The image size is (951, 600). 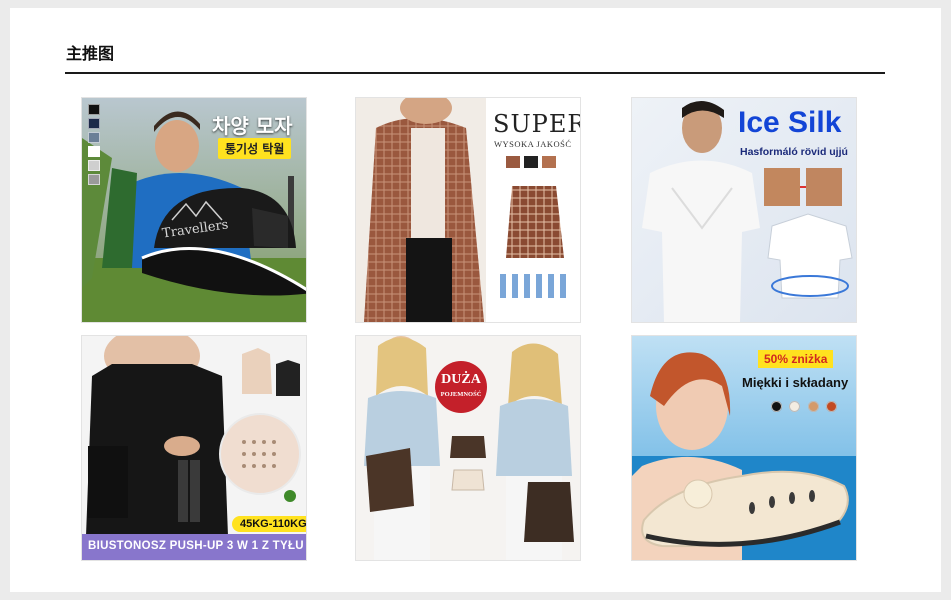 What do you see at coordinates (796, 359) in the screenshot?
I see `discount-badge: 50% zniżka` at bounding box center [796, 359].